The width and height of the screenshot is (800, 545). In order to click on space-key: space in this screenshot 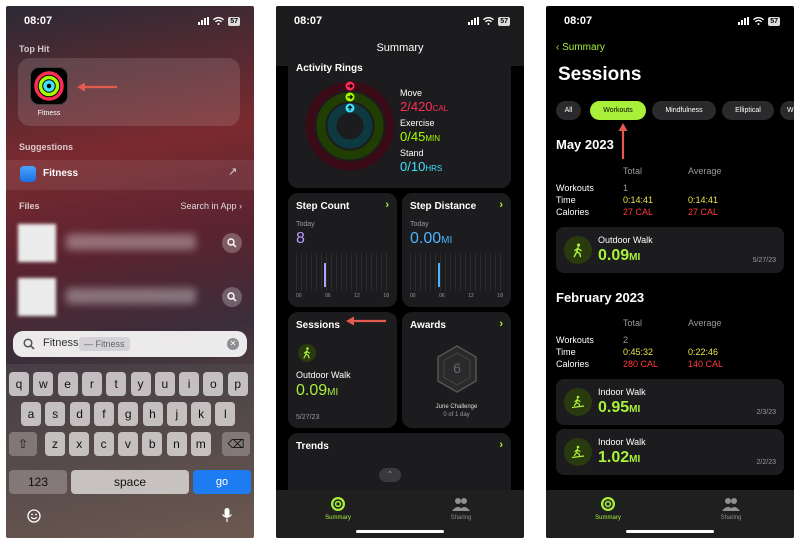, I will do `click(130, 482)`.